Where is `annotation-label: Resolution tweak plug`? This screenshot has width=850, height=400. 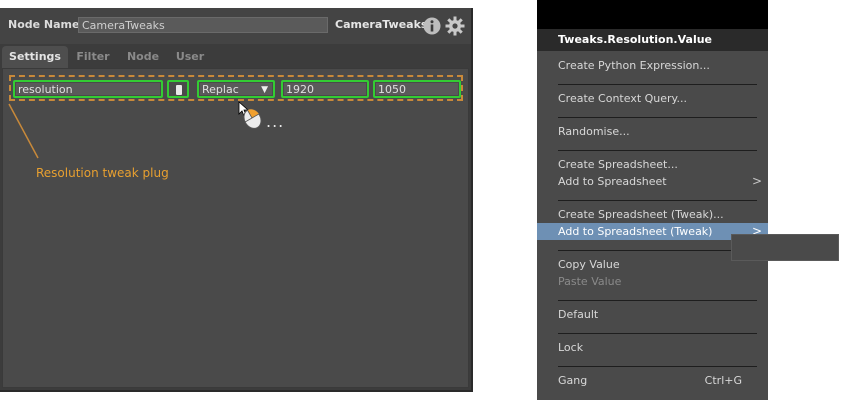 annotation-label: Resolution tweak plug is located at coordinates (102, 173).